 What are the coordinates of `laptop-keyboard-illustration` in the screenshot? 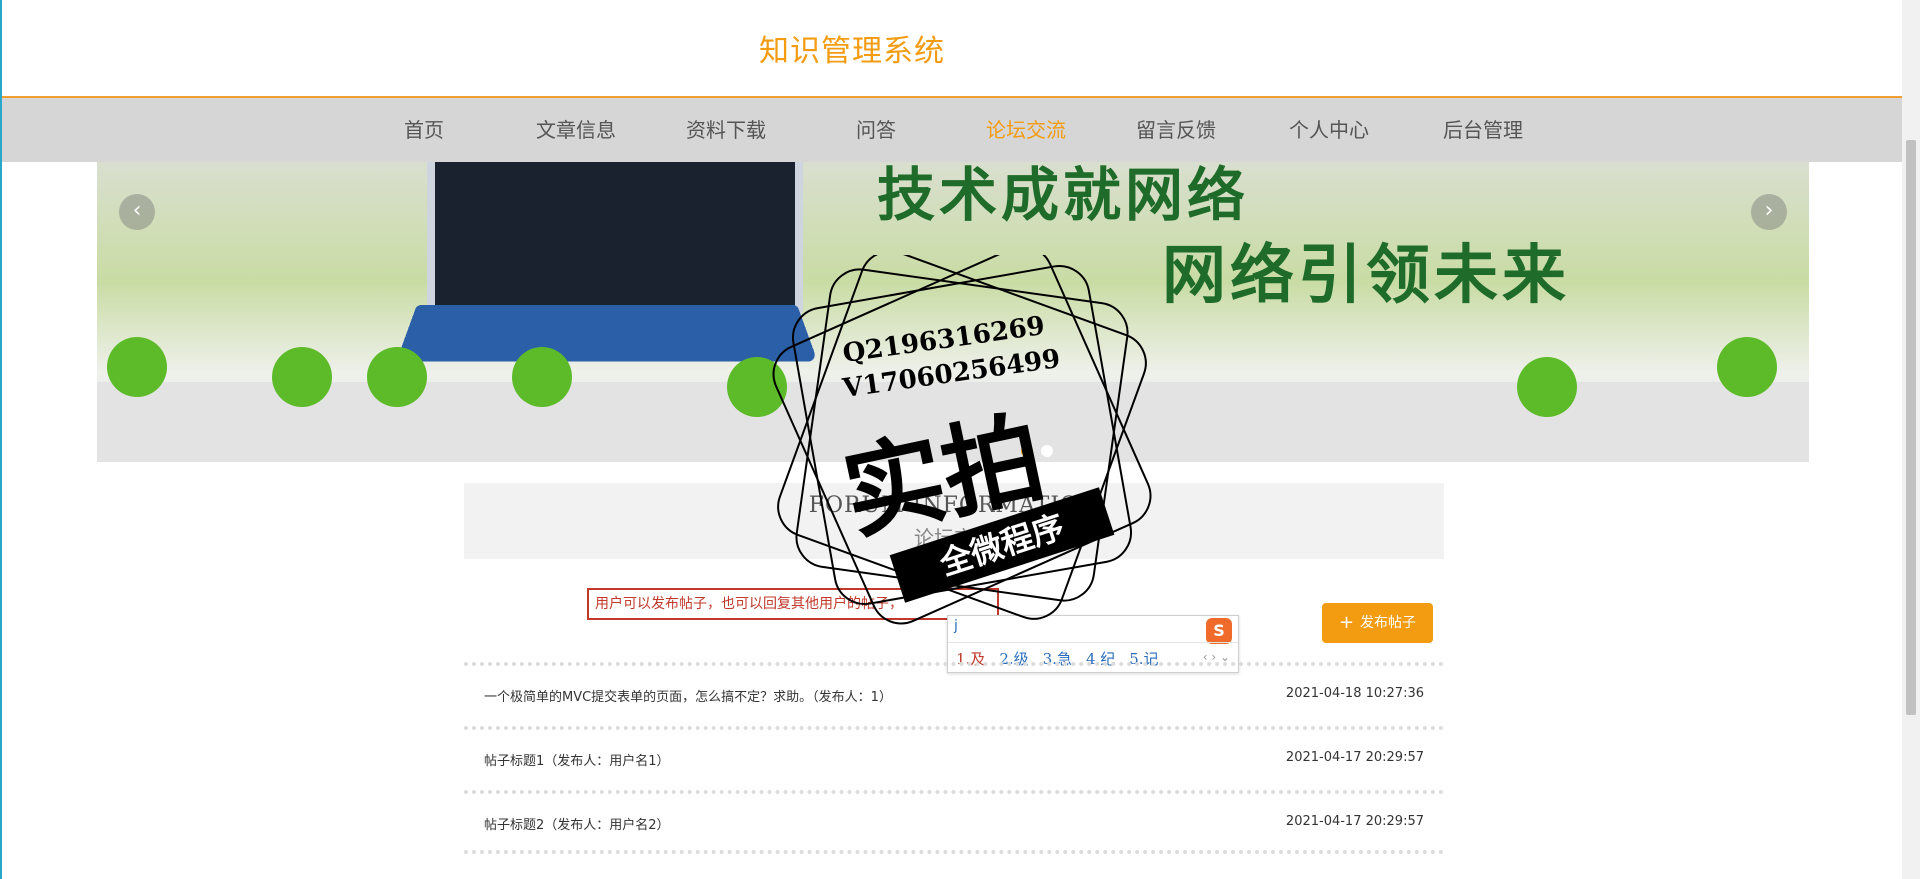 It's located at (607, 333).